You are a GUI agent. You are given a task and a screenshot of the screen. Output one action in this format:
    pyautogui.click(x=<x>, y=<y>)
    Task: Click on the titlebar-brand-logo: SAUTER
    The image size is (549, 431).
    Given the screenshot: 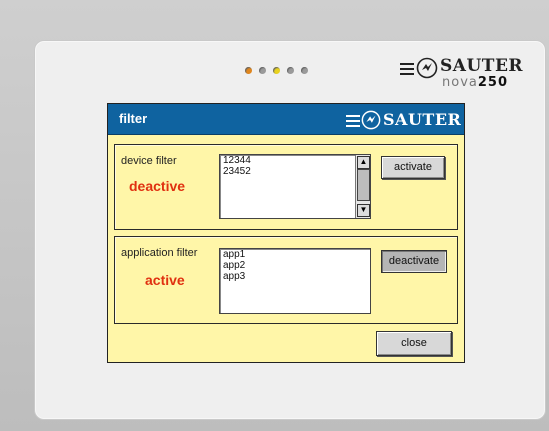 What is the action you would take?
    pyautogui.click(x=403, y=120)
    